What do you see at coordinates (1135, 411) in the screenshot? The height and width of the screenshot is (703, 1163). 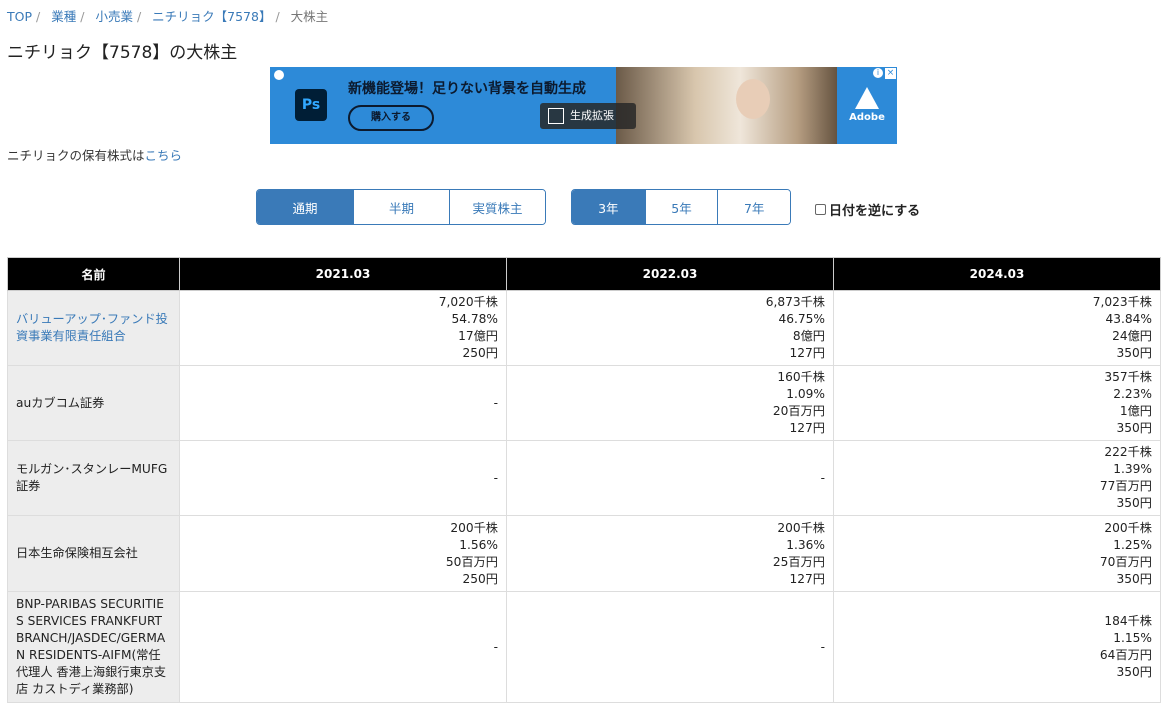 I see `holding-value-line: 1億円` at bounding box center [1135, 411].